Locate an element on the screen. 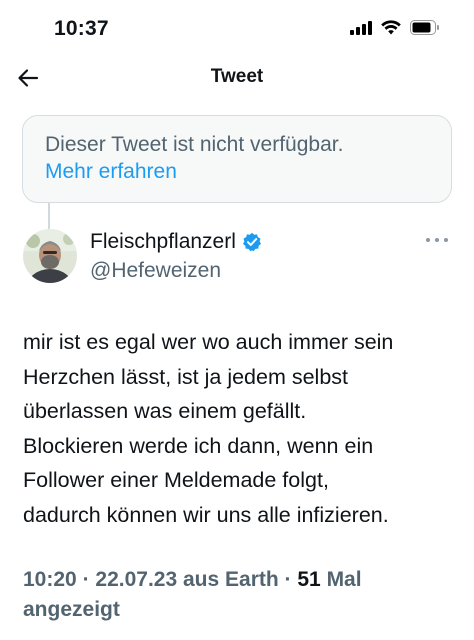 This screenshot has height=640, width=474. status-time: 10:37 is located at coordinates (81, 28).